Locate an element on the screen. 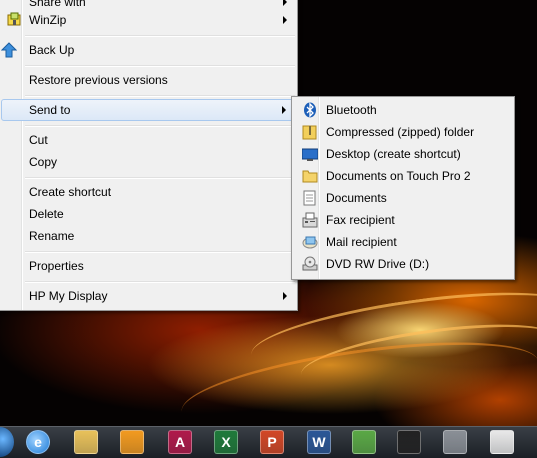 The height and width of the screenshot is (458, 537). menu-item-label: Mail recipient is located at coordinates (361, 242).